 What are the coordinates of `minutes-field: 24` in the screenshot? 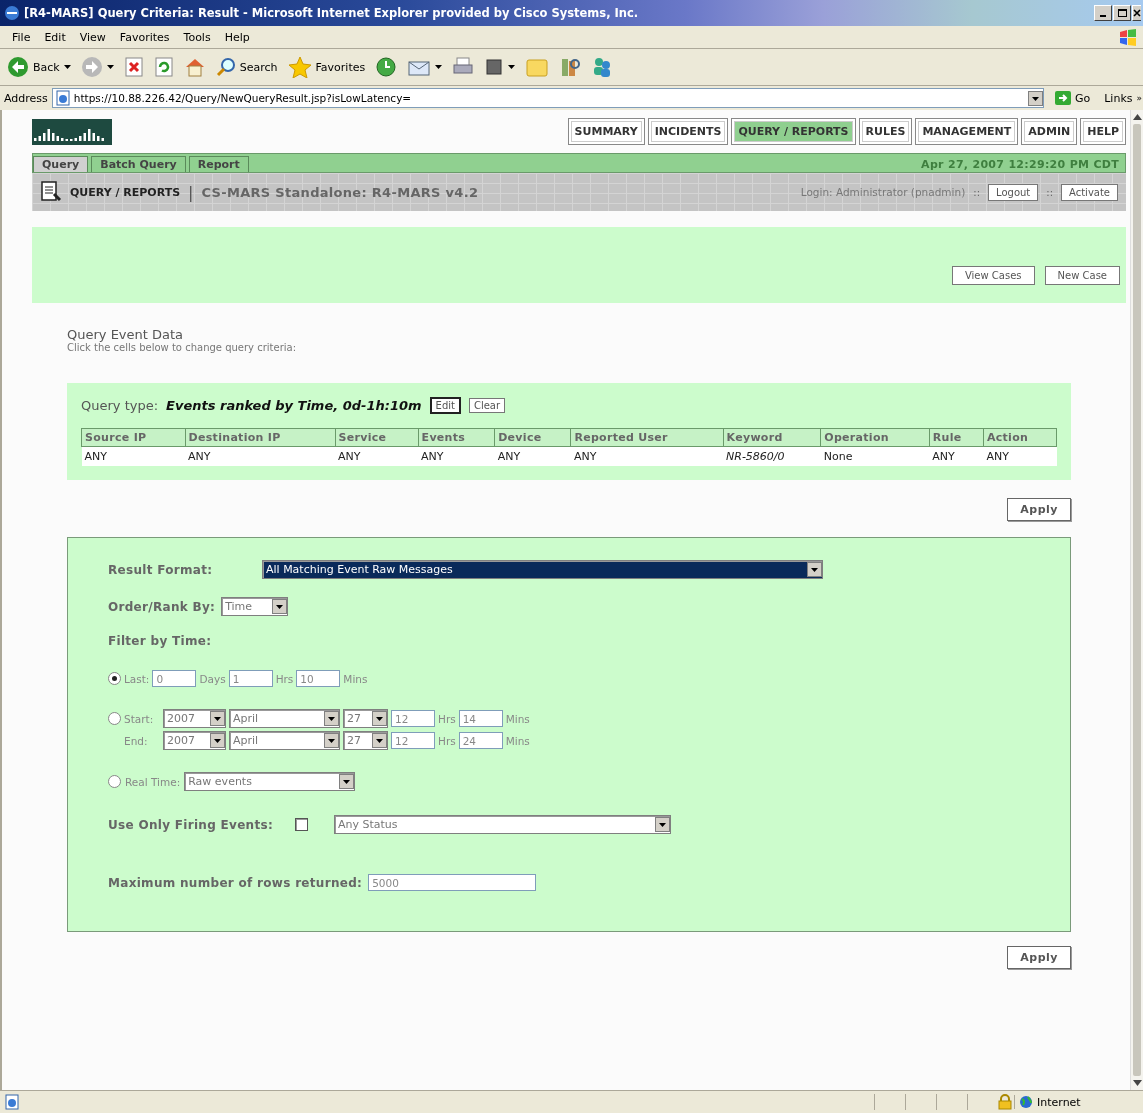 It's located at (480, 740).